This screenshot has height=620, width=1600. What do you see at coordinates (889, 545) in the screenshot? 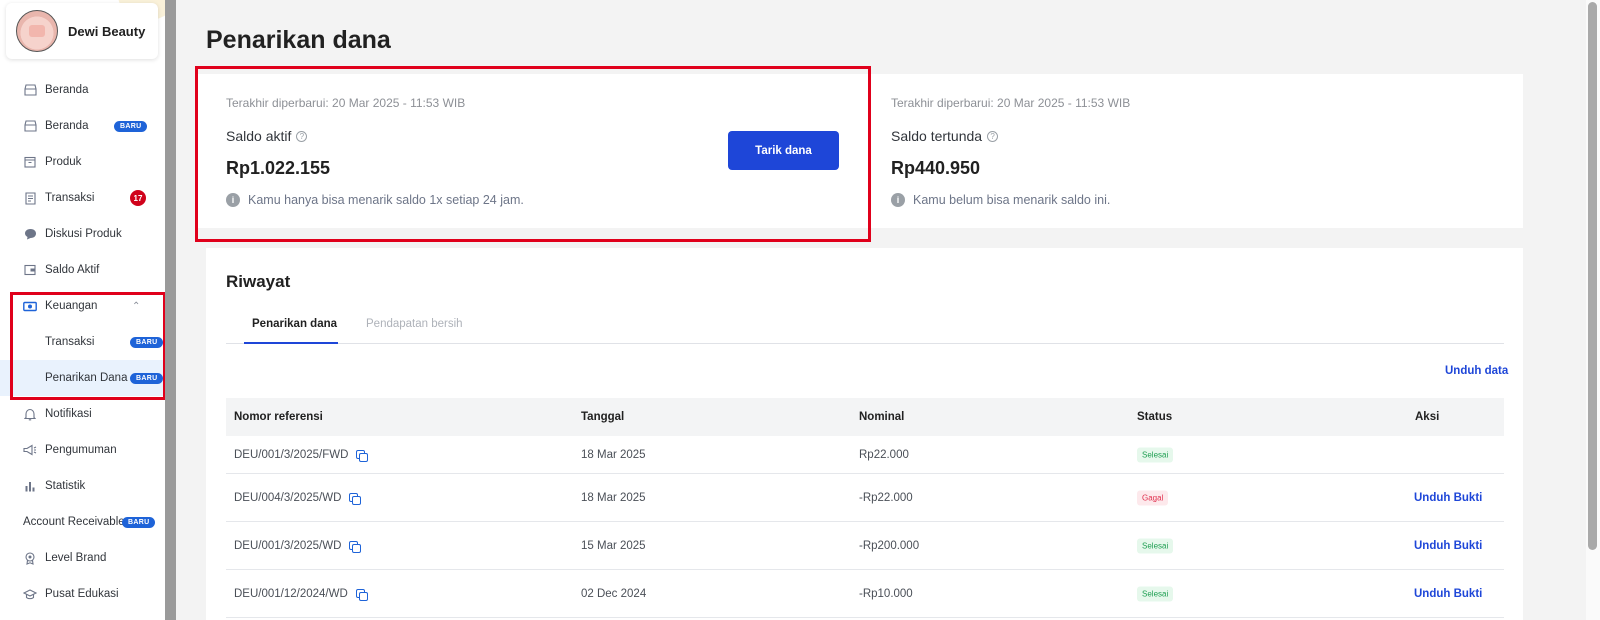
I see `amount-cell: -Rp200.000` at bounding box center [889, 545].